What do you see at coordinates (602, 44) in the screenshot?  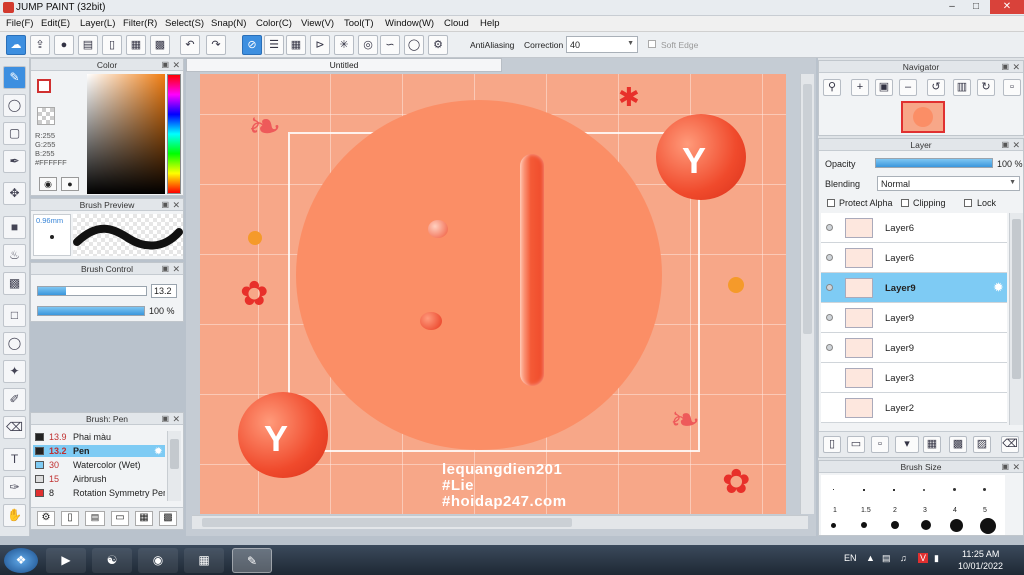 I see `correction-select: 40 ▼` at bounding box center [602, 44].